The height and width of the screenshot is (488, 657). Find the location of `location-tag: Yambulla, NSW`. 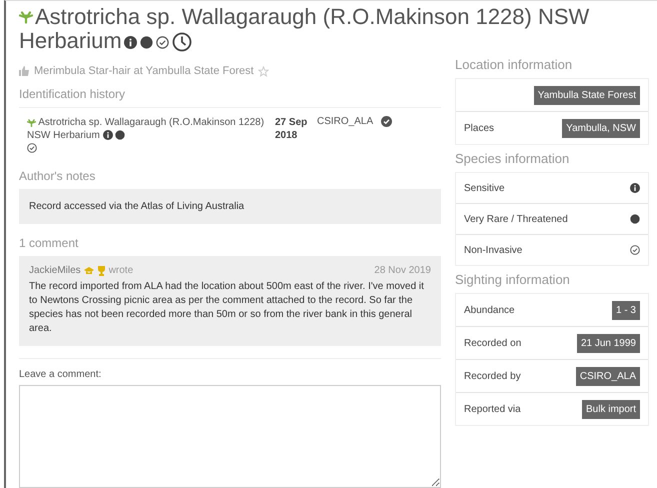

location-tag: Yambulla, NSW is located at coordinates (601, 128).